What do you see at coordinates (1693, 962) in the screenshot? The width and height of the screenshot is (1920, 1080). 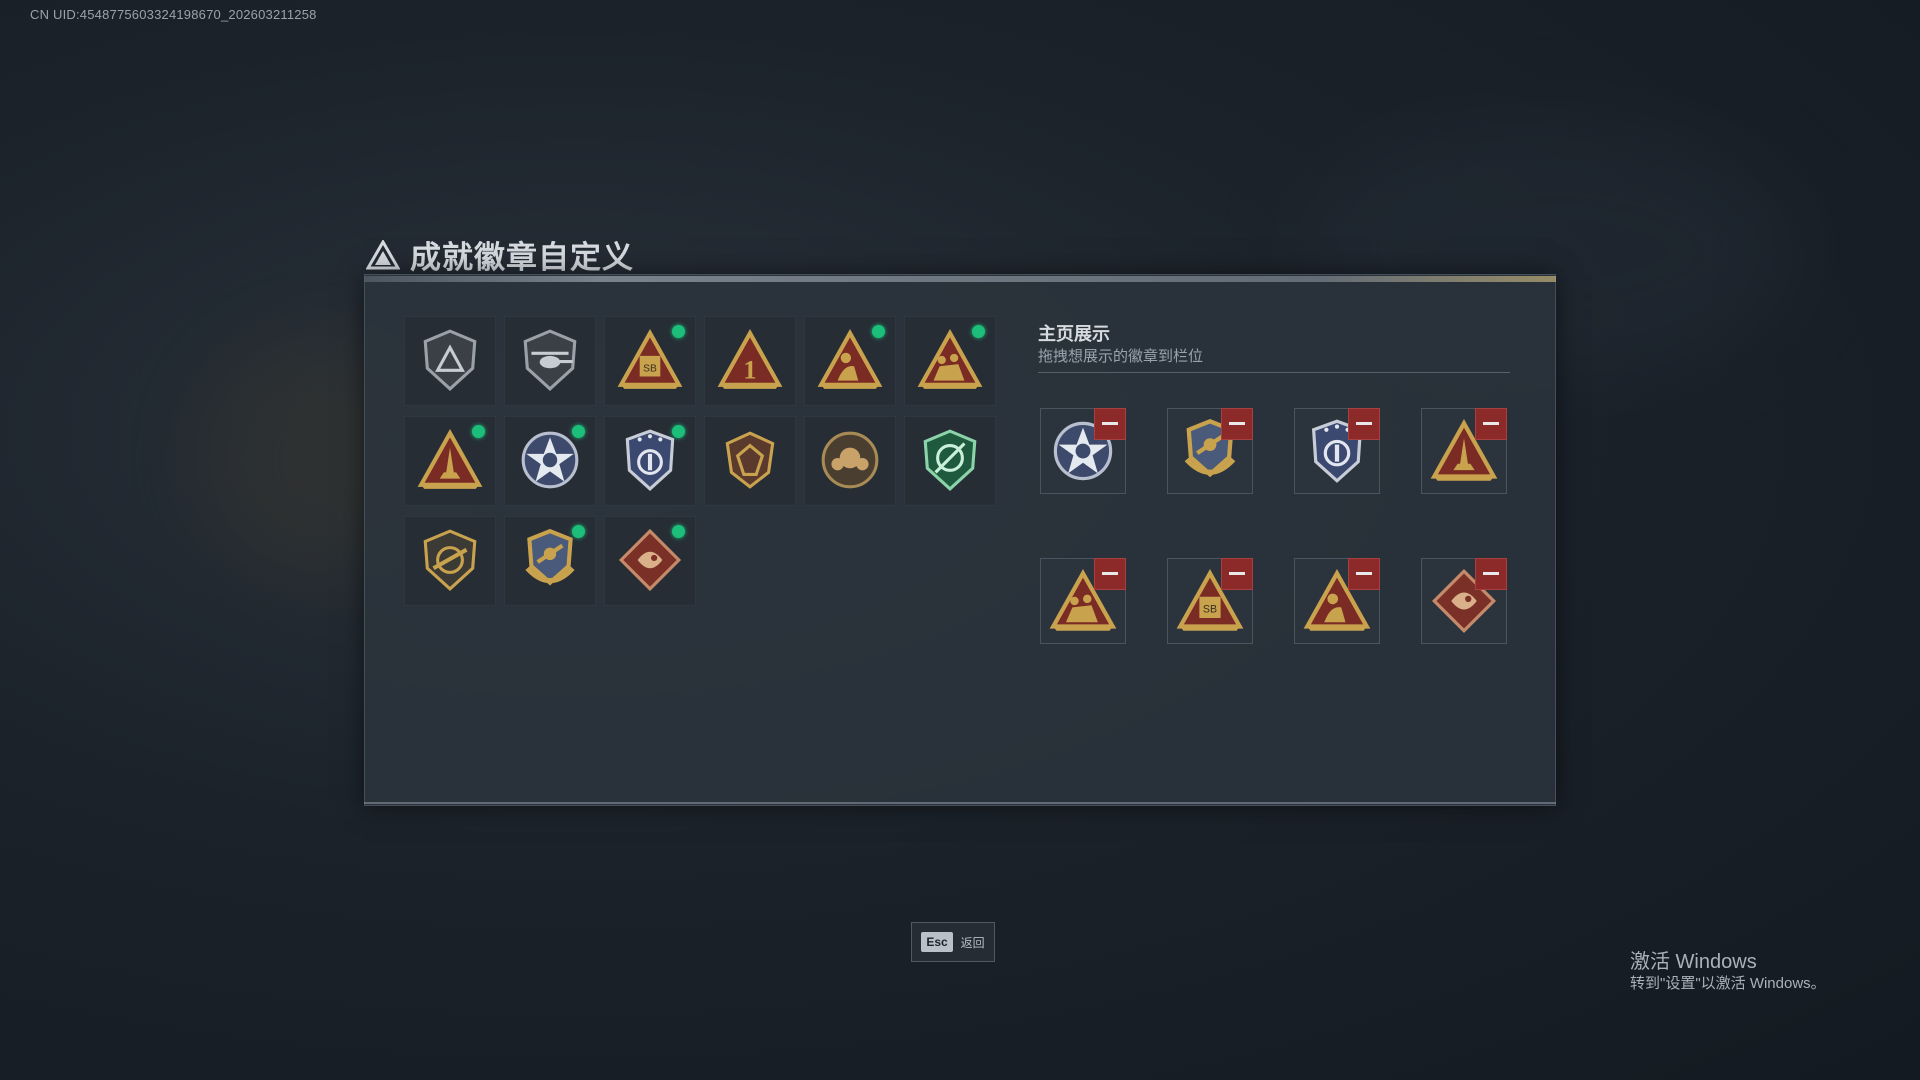 I see `windows-activation-title: 激活 Windows` at bounding box center [1693, 962].